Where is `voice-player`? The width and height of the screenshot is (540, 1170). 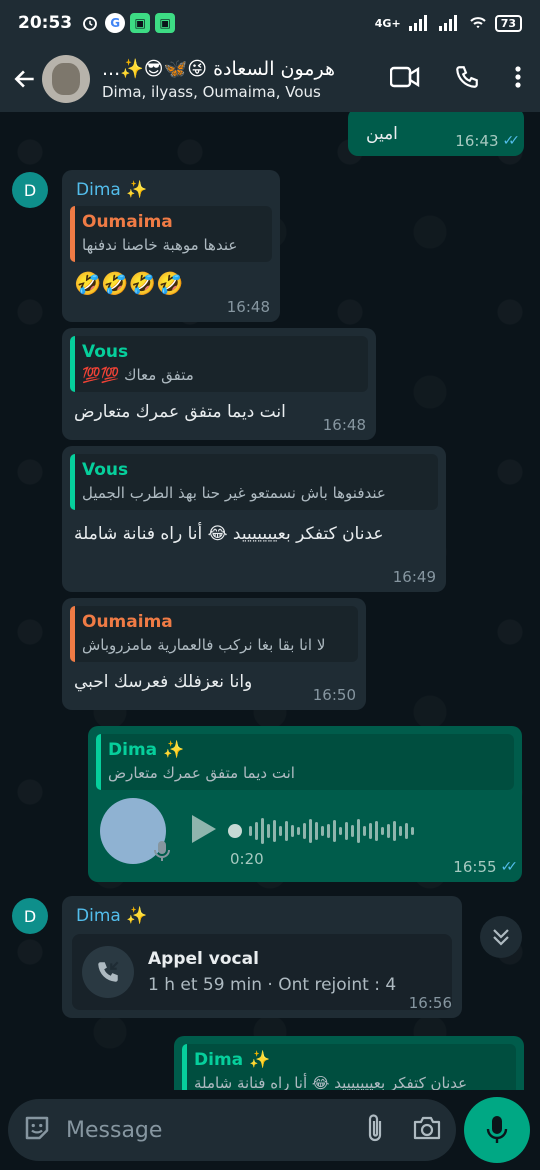
voice-player is located at coordinates (305, 831).